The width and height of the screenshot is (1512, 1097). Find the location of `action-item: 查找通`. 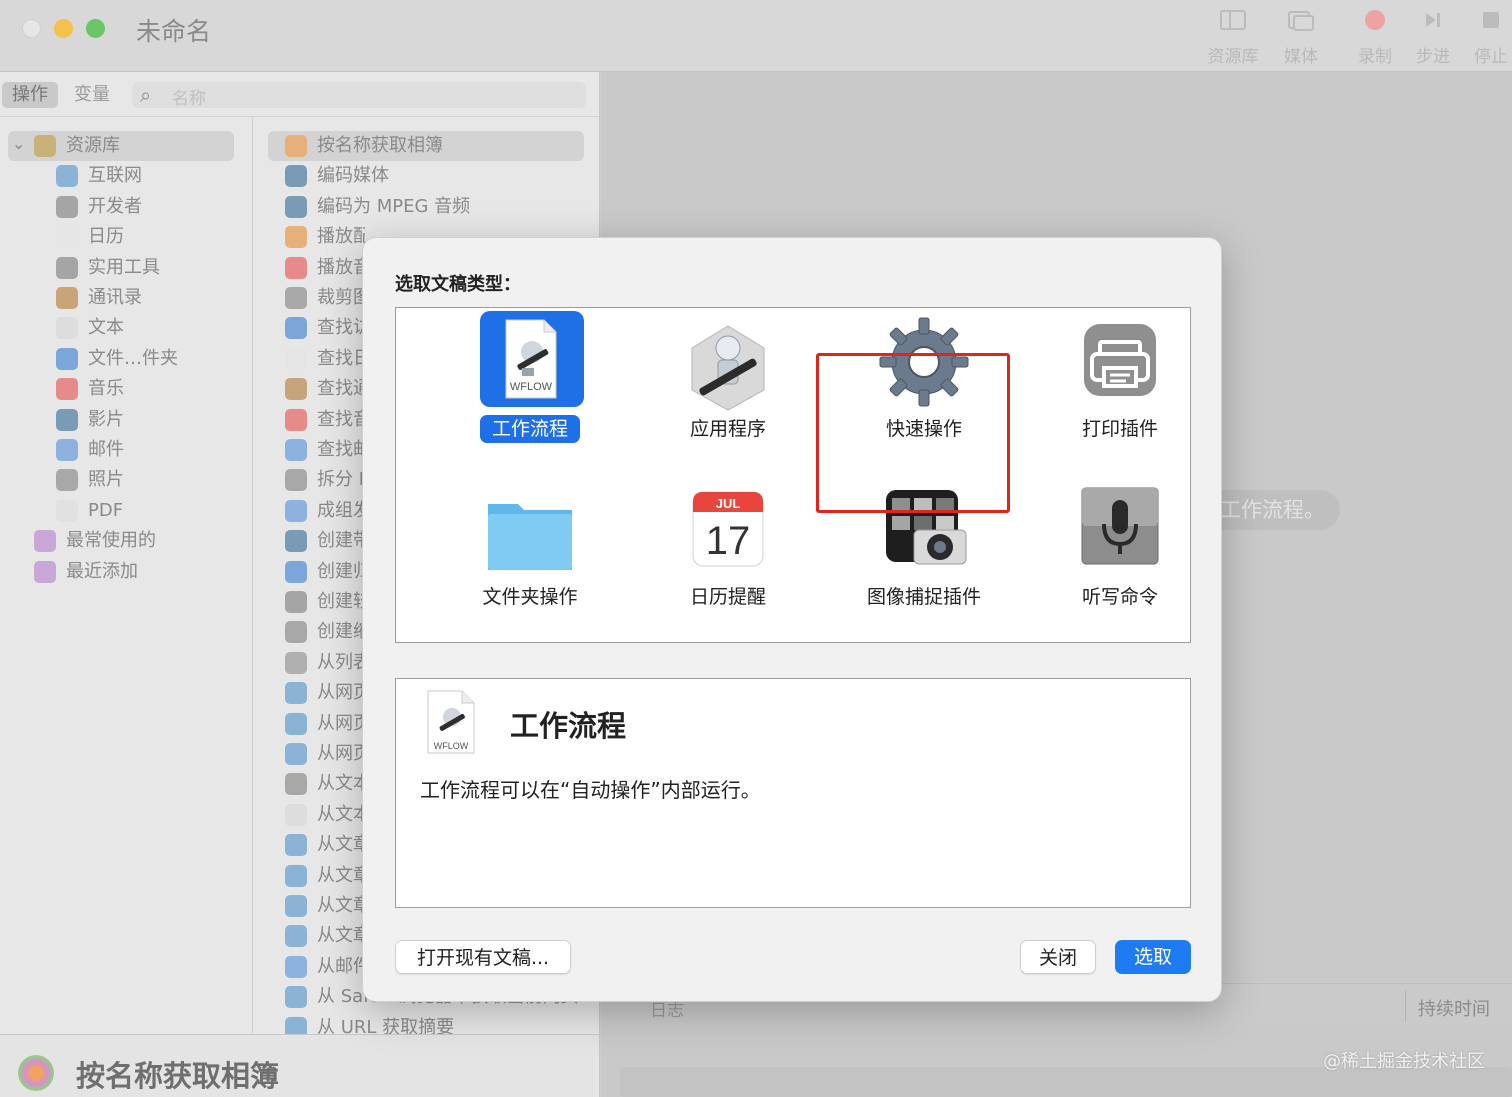

action-item: 查找通 is located at coordinates (325, 389).